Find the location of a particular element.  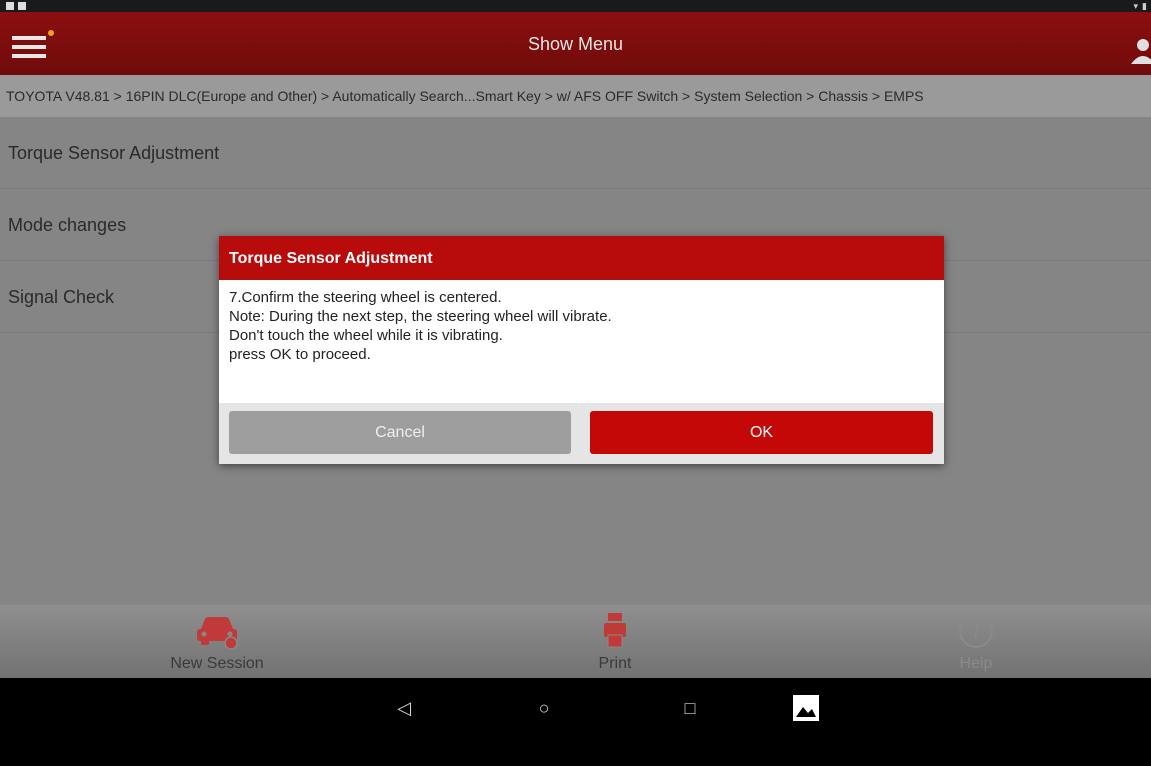

home-button: ○ is located at coordinates (544, 708).